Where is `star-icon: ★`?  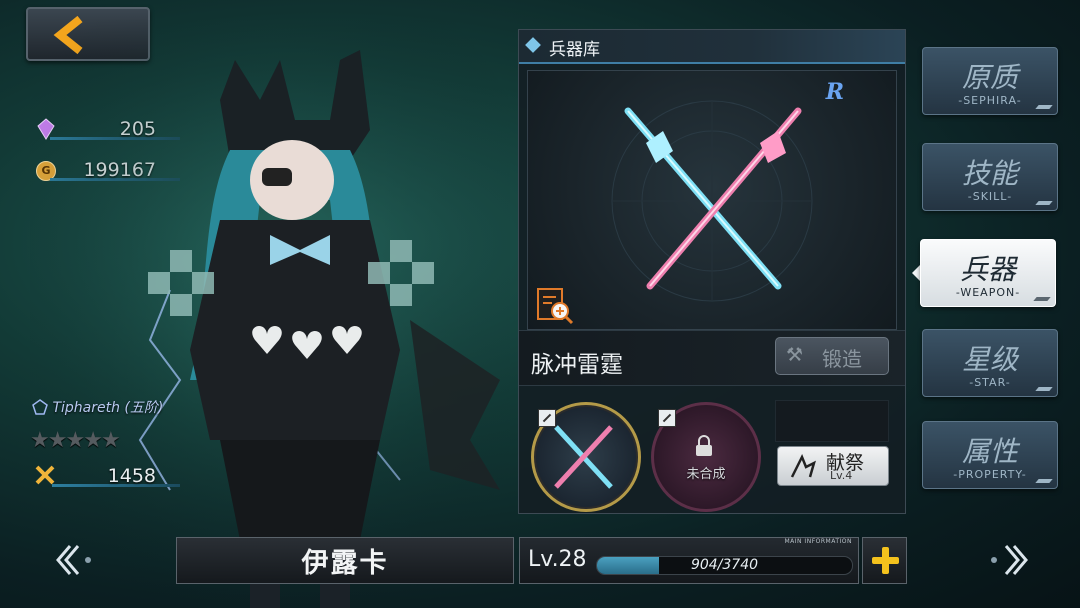 star-icon: ★ is located at coordinates (110, 440).